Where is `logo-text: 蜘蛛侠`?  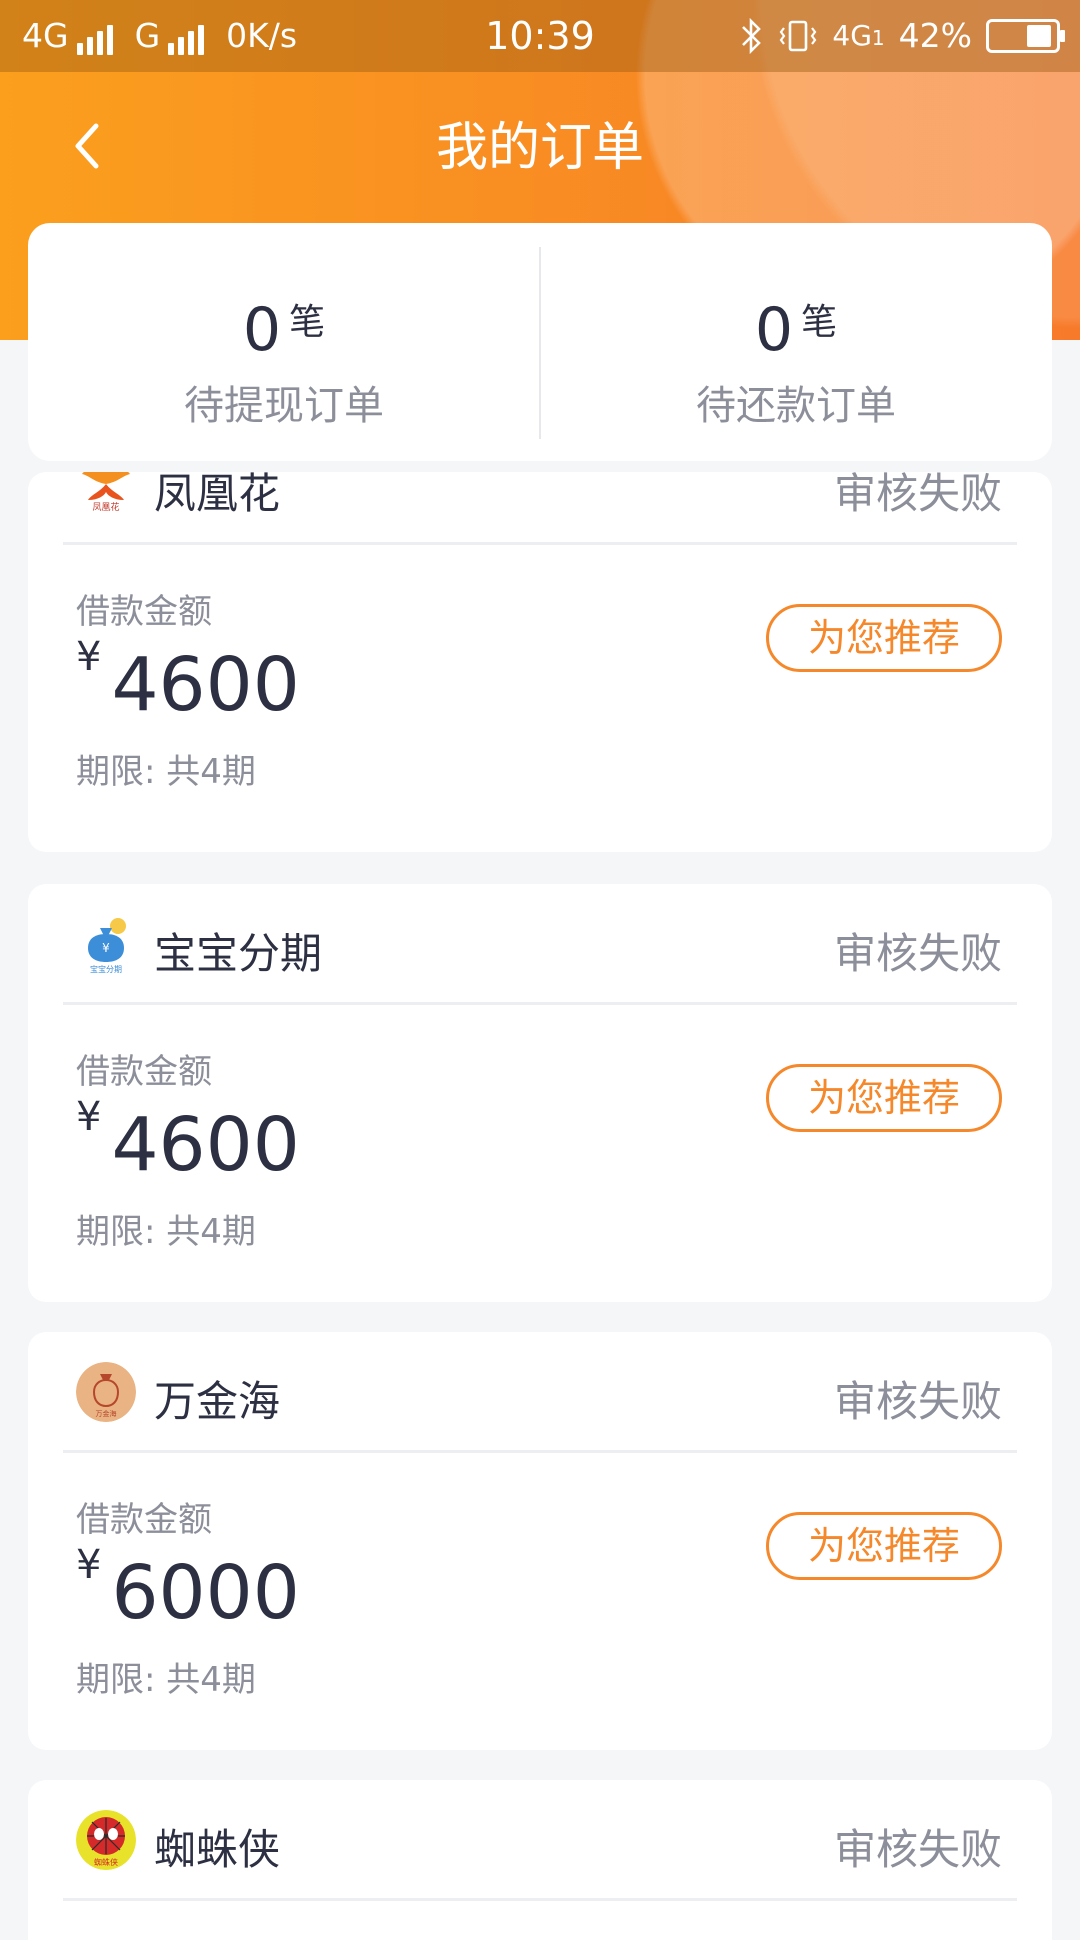 logo-text: 蜘蛛侠 is located at coordinates (106, 1862).